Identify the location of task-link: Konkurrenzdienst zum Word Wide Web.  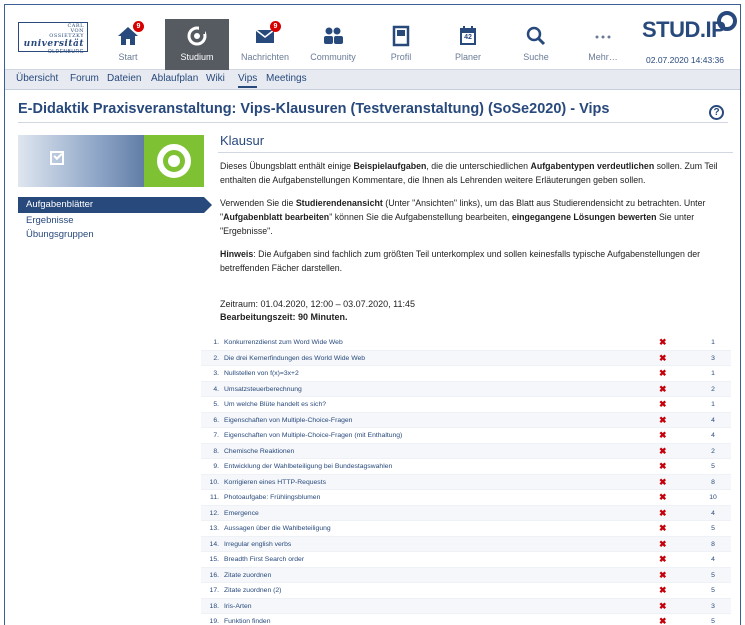
(283, 343).